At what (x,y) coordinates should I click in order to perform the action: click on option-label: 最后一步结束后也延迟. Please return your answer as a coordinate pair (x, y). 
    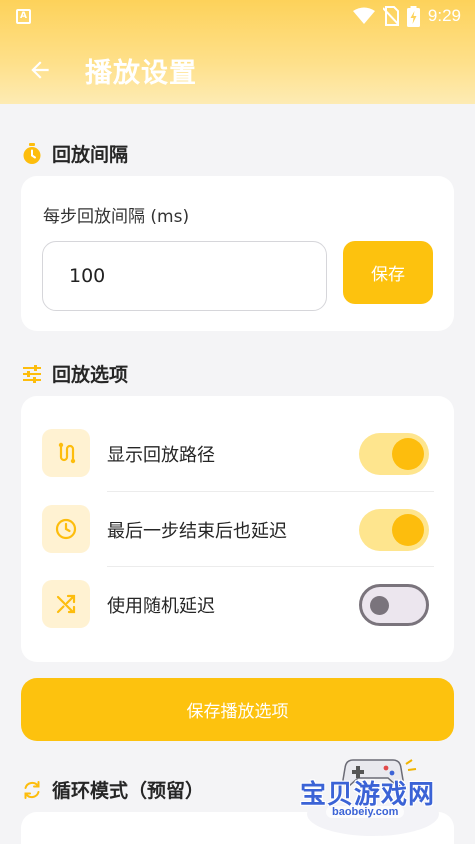
    Looking at the image, I should click on (197, 531).